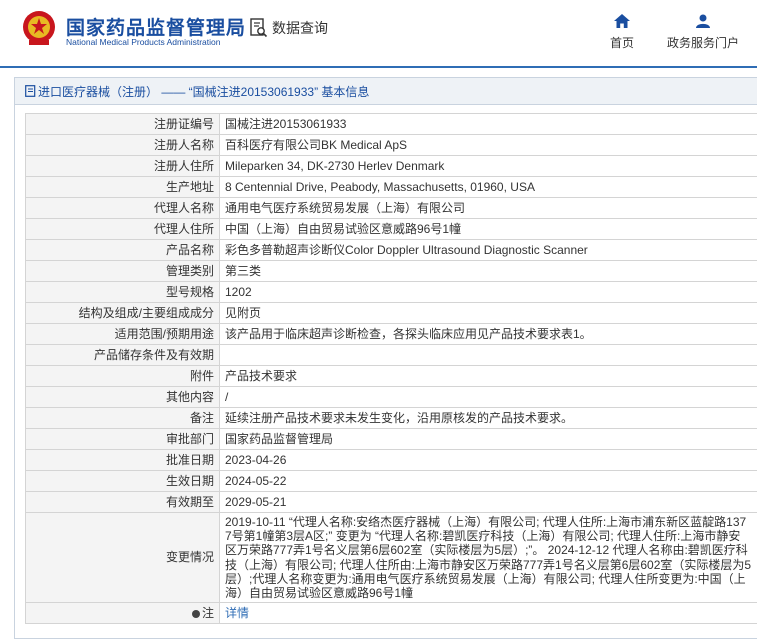  What do you see at coordinates (122, 292) in the screenshot?
I see `row-key: 型号规格` at bounding box center [122, 292].